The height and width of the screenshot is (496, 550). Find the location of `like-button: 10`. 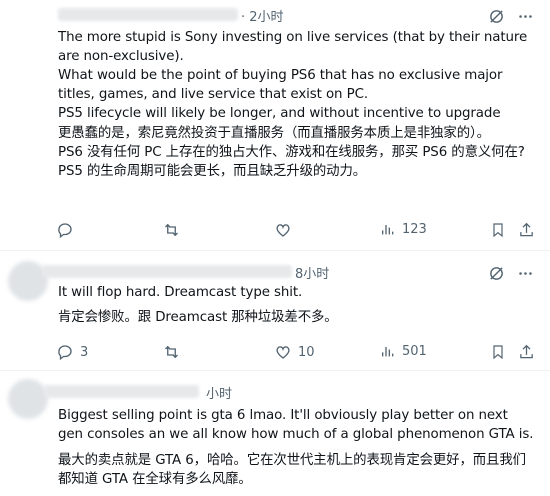

like-button: 10 is located at coordinates (294, 352).